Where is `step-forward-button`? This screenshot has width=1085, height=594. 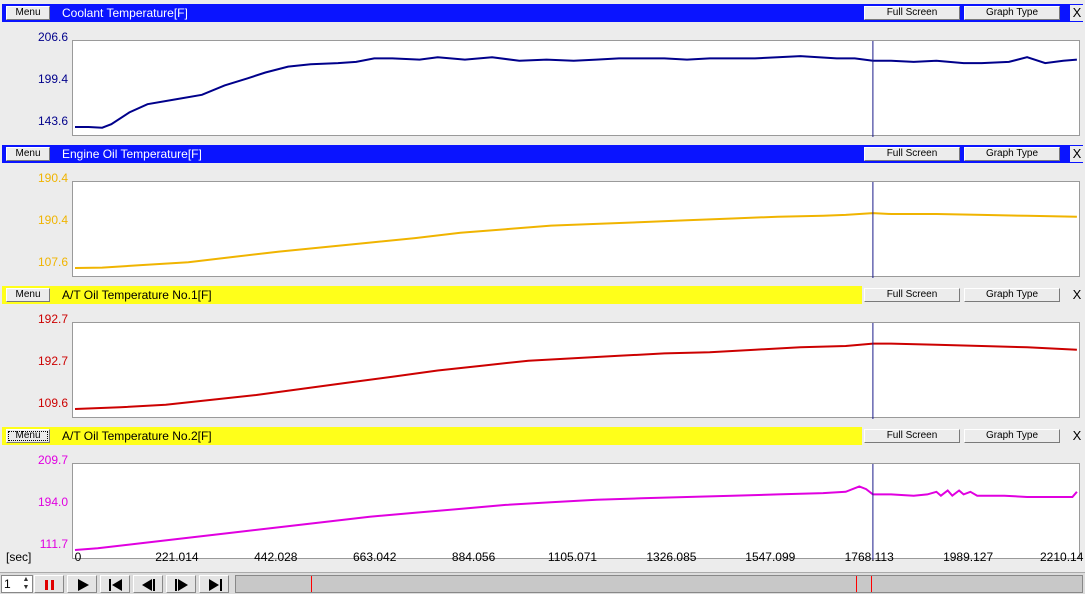 step-forward-button is located at coordinates (181, 584).